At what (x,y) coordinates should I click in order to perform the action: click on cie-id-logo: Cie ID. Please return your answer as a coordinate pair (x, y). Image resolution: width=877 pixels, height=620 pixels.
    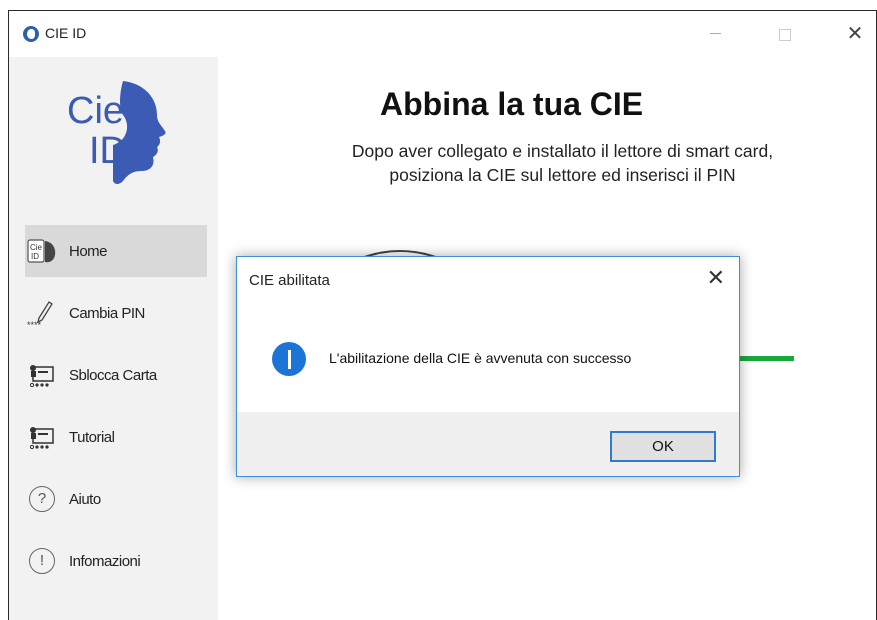
    Looking at the image, I should click on (116, 132).